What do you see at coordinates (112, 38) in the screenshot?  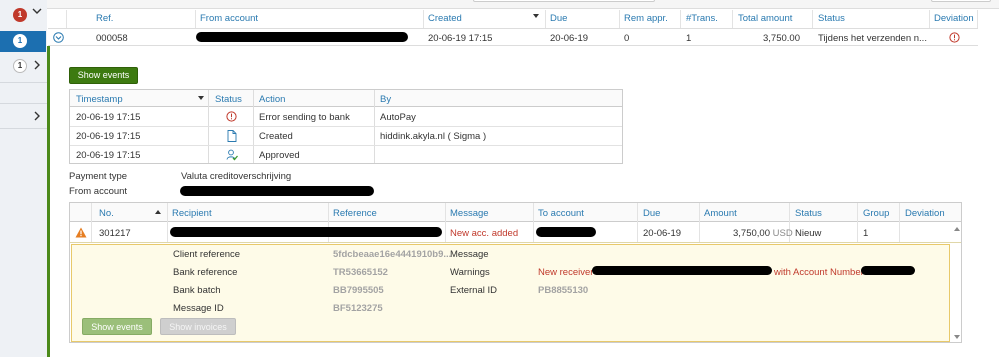 I see `batch-ref: 000058` at bounding box center [112, 38].